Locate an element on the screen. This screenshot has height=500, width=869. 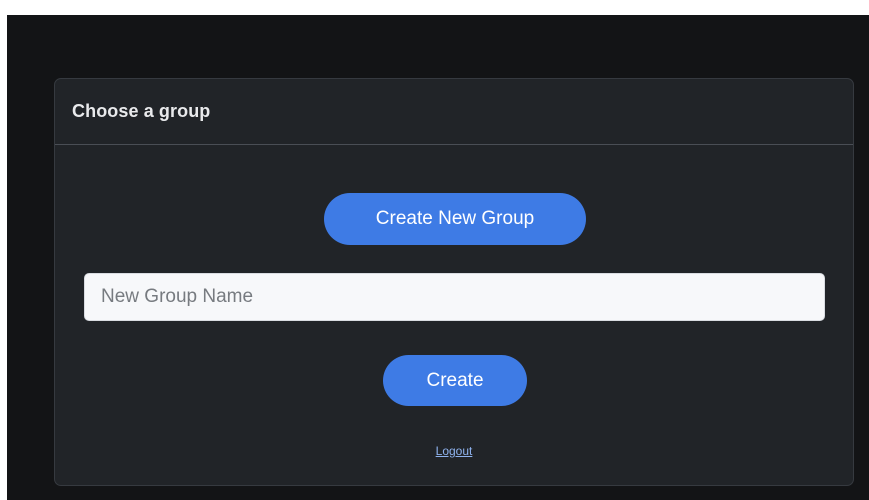
create-button: Create is located at coordinates (455, 380).